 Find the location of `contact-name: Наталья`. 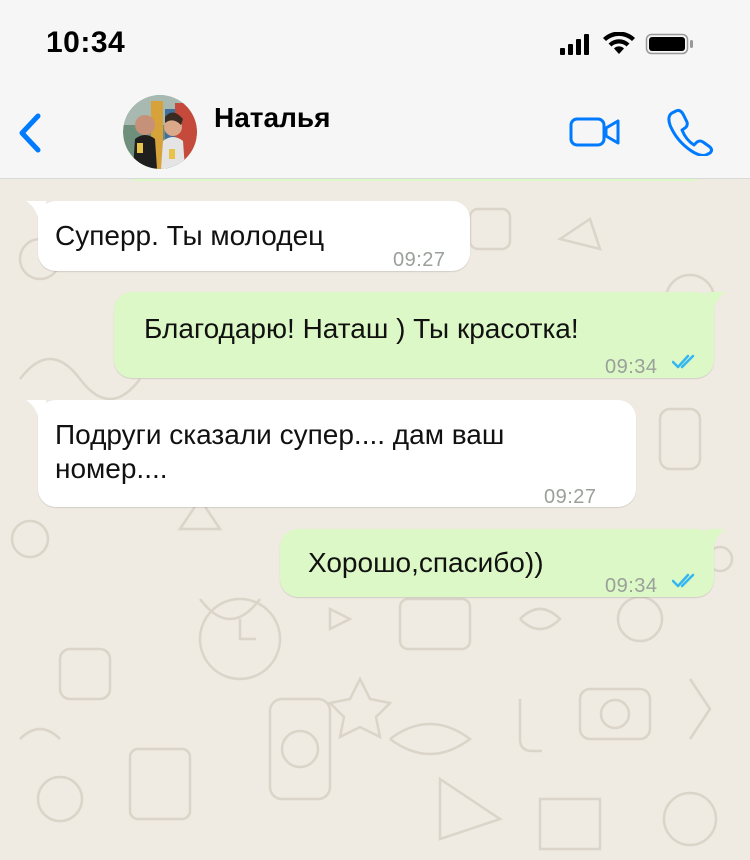

contact-name: Наталья is located at coordinates (272, 118).